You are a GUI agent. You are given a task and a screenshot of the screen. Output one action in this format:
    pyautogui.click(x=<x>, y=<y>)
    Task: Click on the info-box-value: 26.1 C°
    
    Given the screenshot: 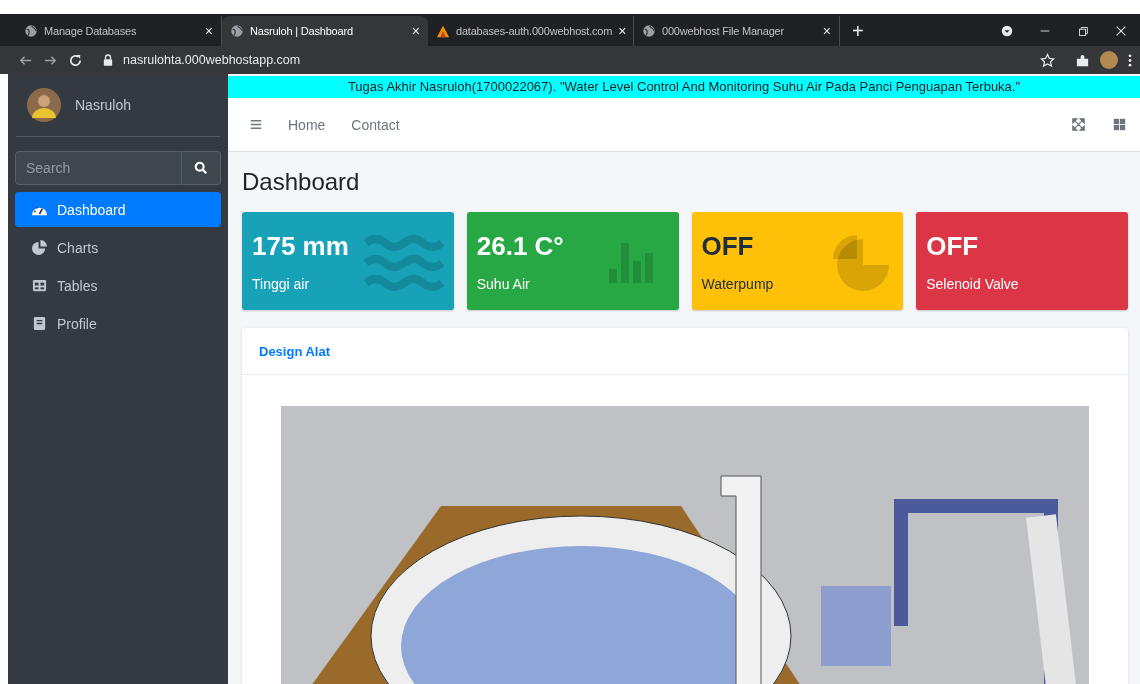 What is the action you would take?
    pyautogui.click(x=520, y=246)
    